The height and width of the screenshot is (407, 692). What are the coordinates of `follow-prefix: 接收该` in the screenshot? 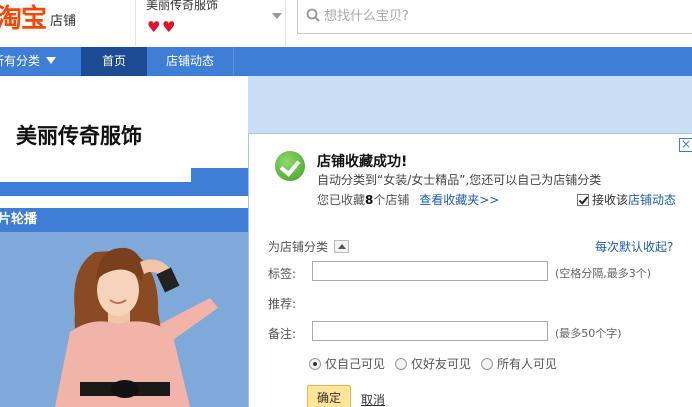 It's located at (610, 200).